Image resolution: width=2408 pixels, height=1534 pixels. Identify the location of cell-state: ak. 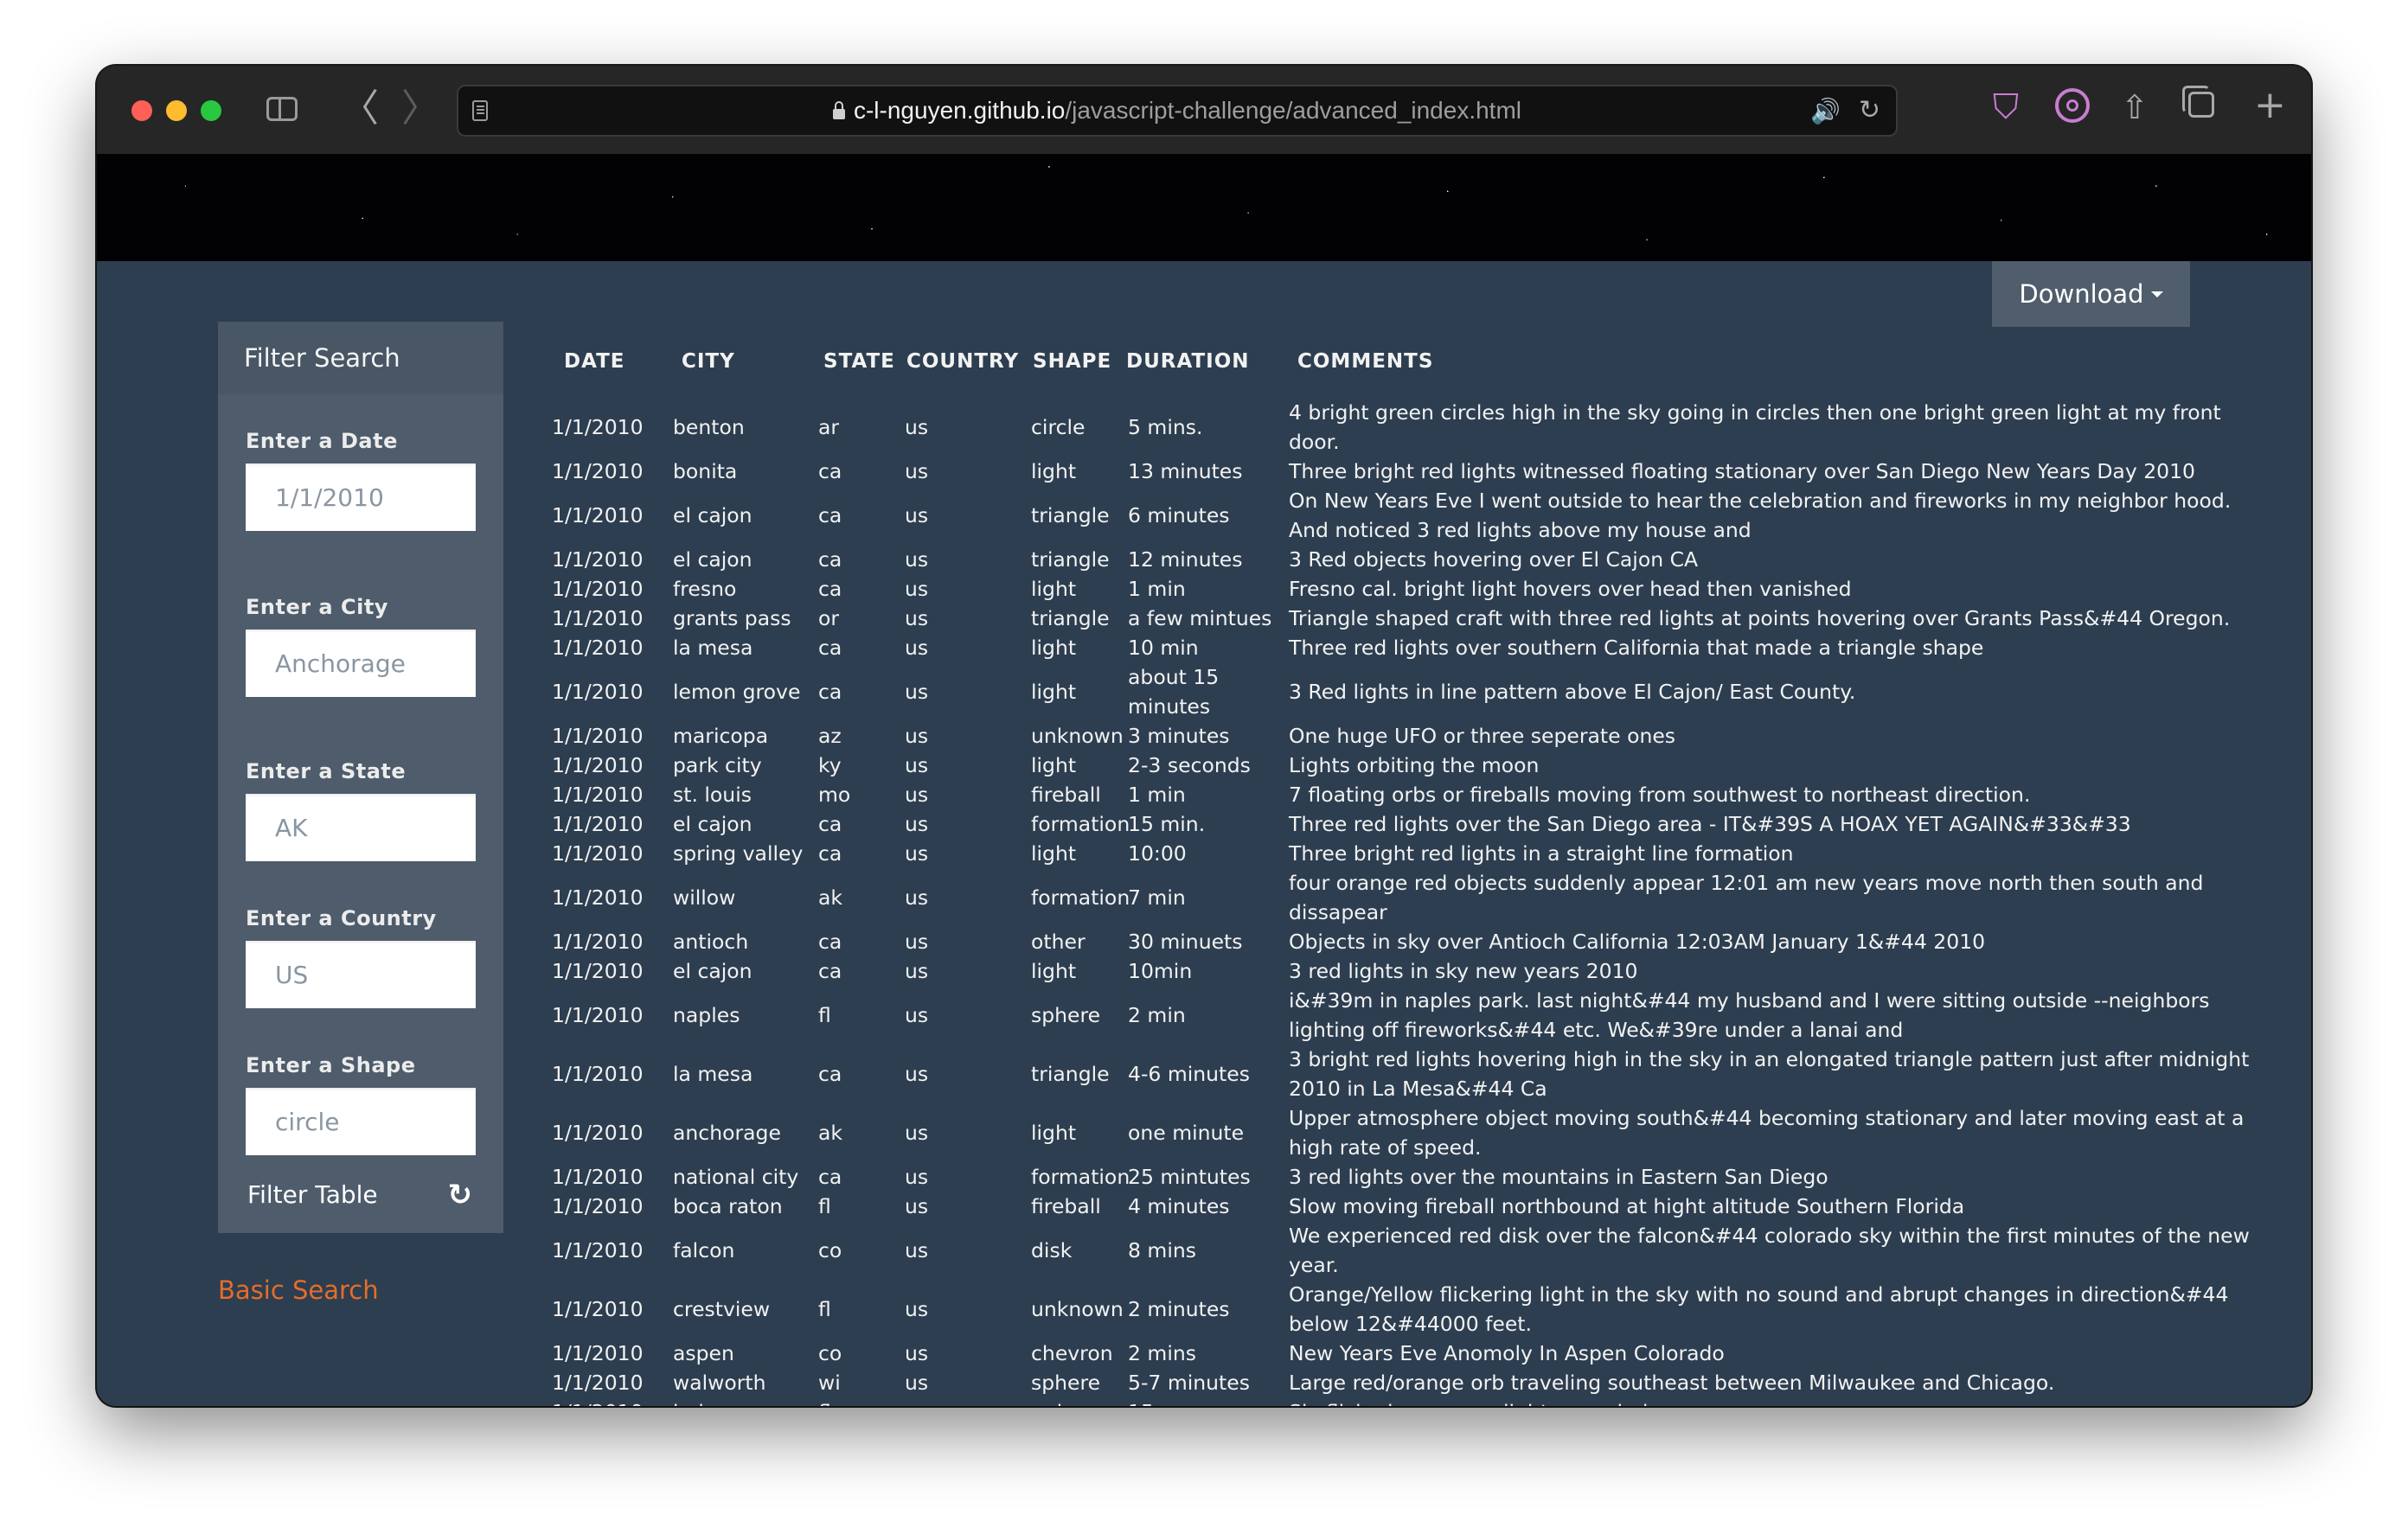
(830, 898).